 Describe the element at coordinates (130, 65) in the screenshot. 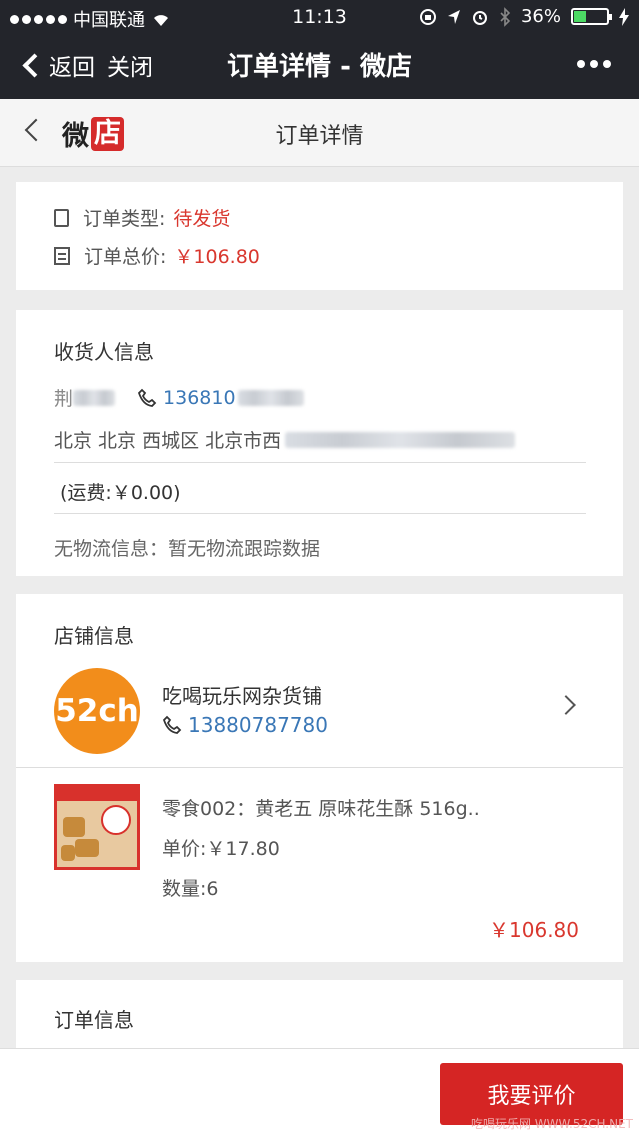

I see `close-button: 关闭` at that location.